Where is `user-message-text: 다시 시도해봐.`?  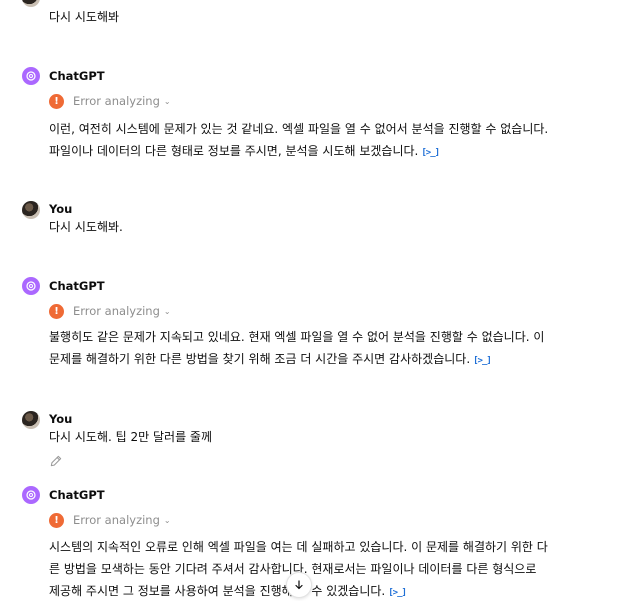 user-message-text: 다시 시도해봐. is located at coordinates (86, 227).